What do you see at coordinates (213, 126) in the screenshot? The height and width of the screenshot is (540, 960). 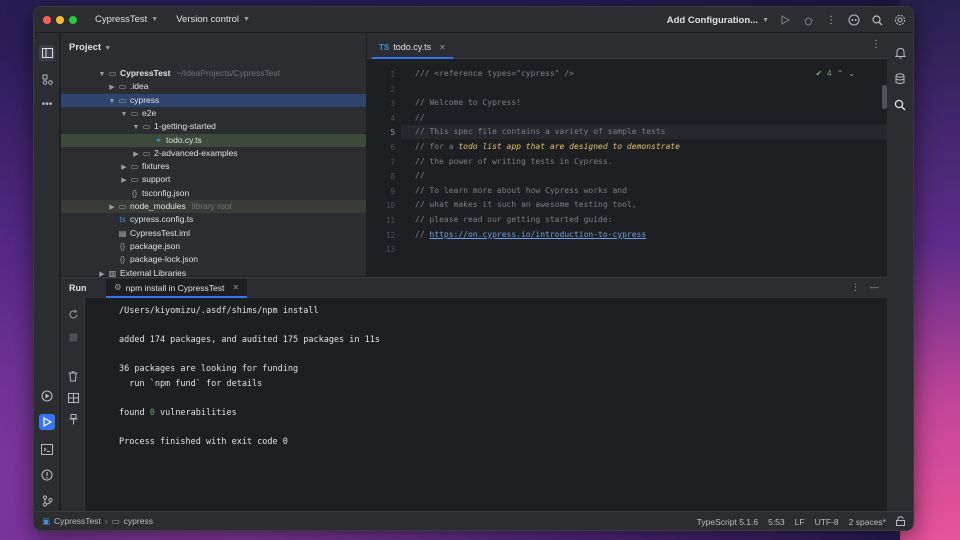 I see `tree-item: ▼ ▭ 1-getting-started` at bounding box center [213, 126].